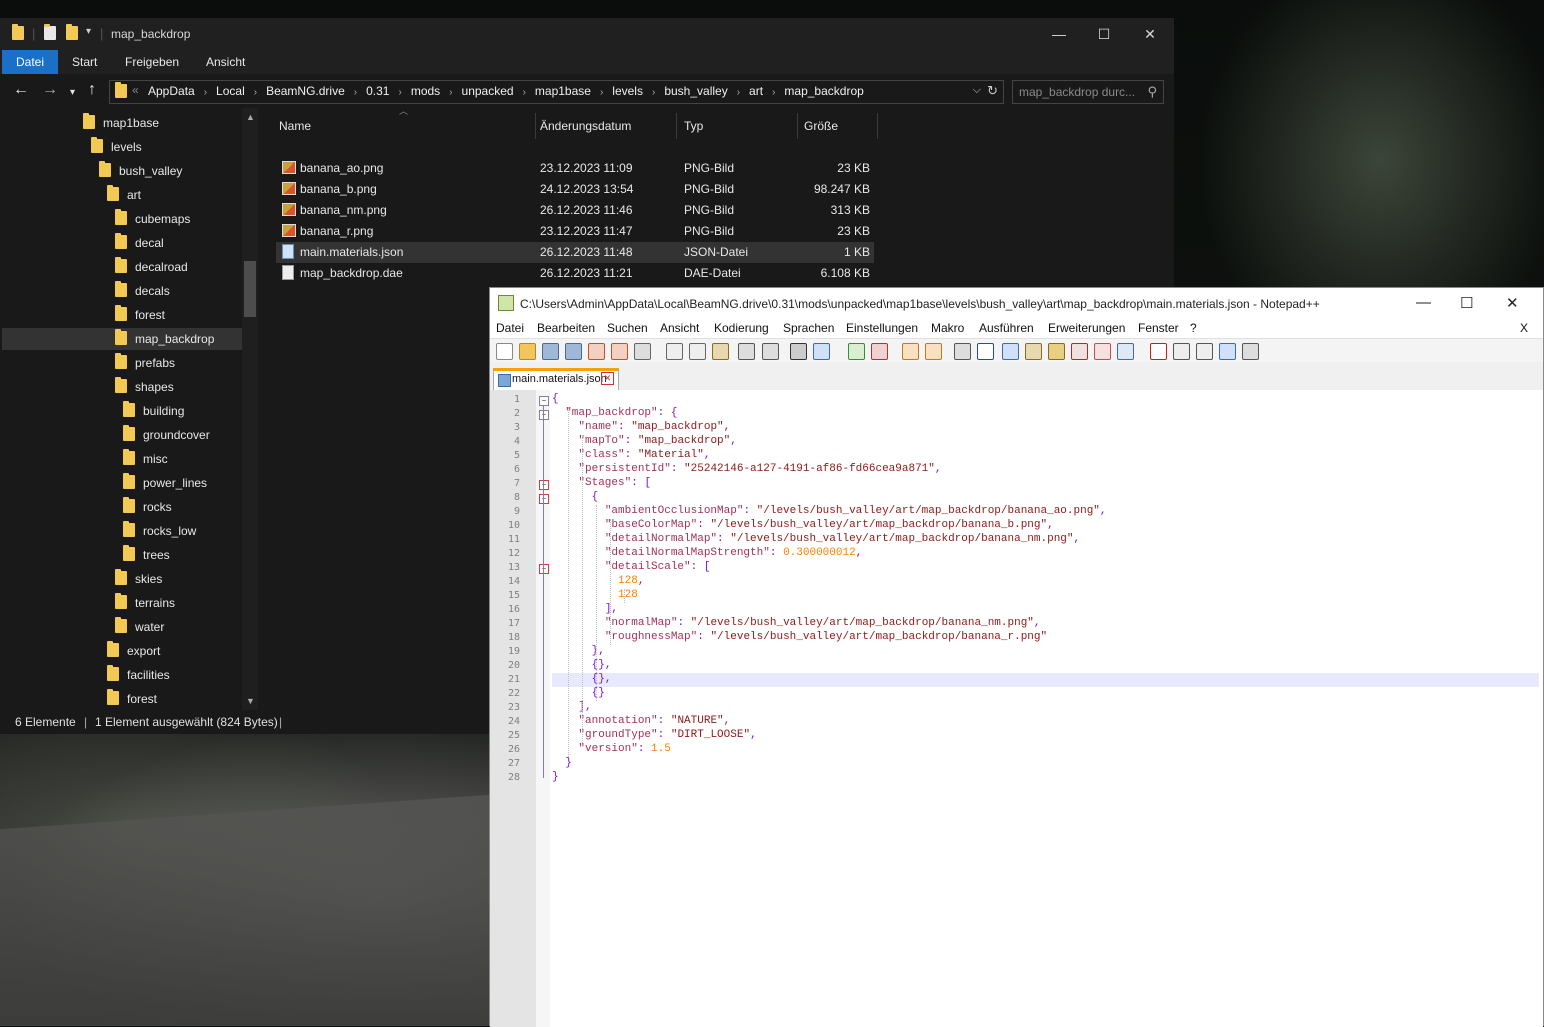  I want to click on close-tab-icon: ✕, so click(607, 378).